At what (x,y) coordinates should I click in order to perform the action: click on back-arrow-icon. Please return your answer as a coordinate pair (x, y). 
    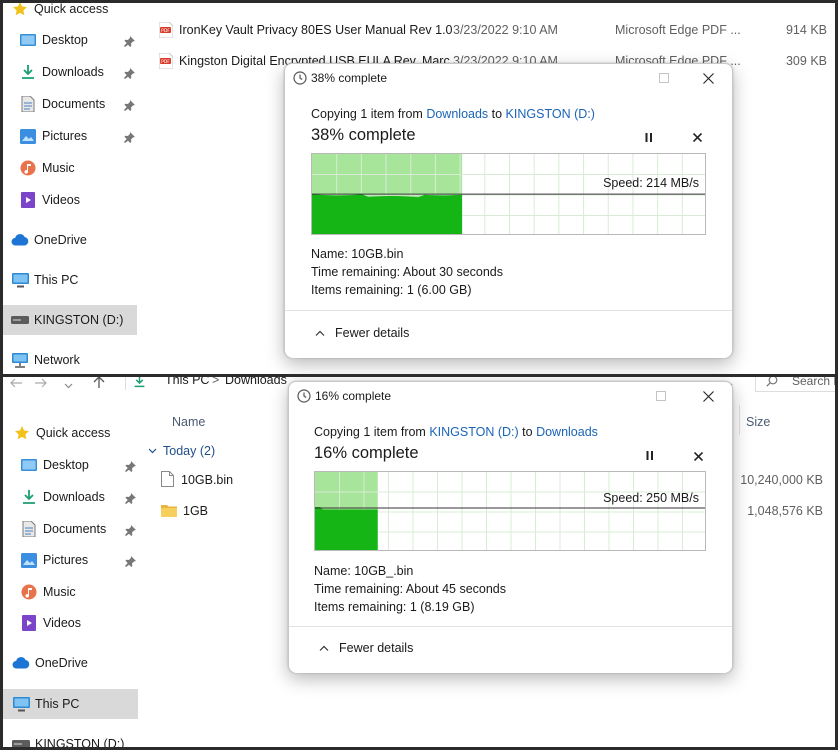
    Looking at the image, I should click on (16, 384).